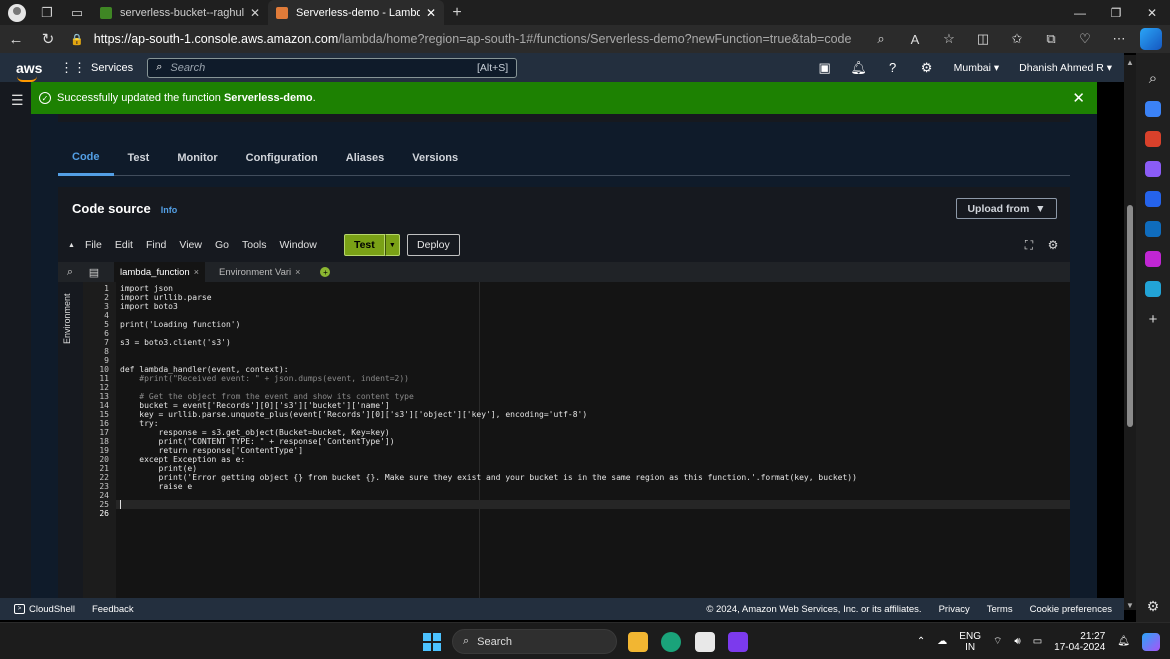 This screenshot has width=1170, height=659. Describe the element at coordinates (93, 245) in the screenshot. I see `menu-file: File` at that location.